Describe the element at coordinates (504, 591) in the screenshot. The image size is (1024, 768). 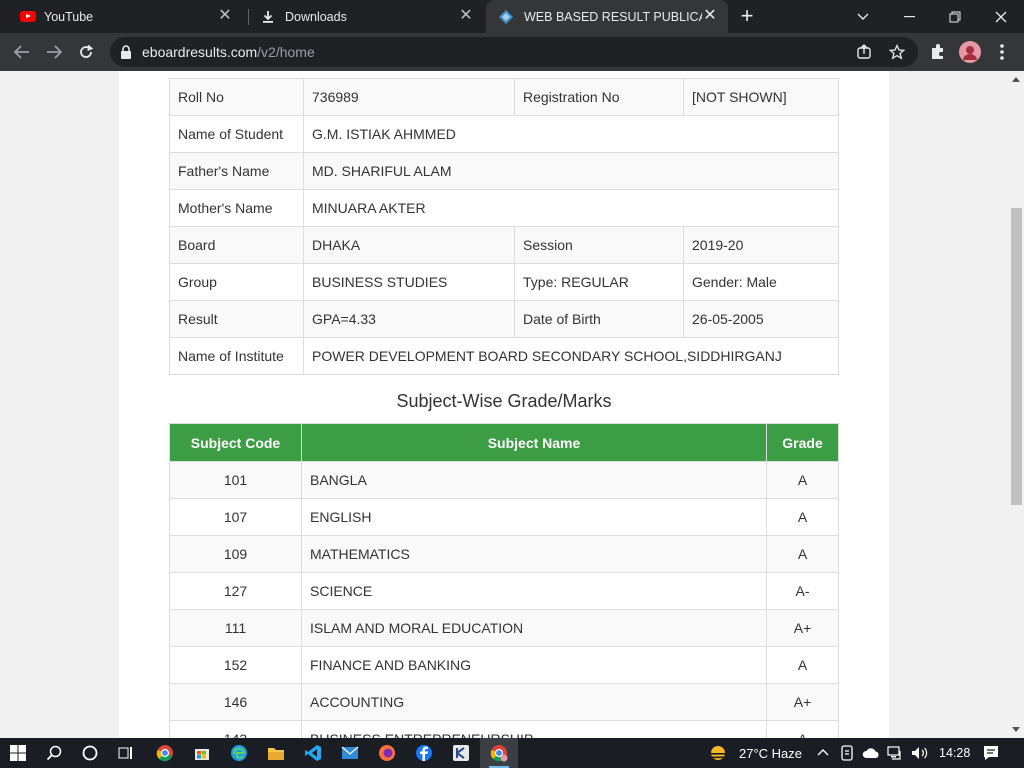
I see `table-row: 127 SCIENCE A-` at that location.